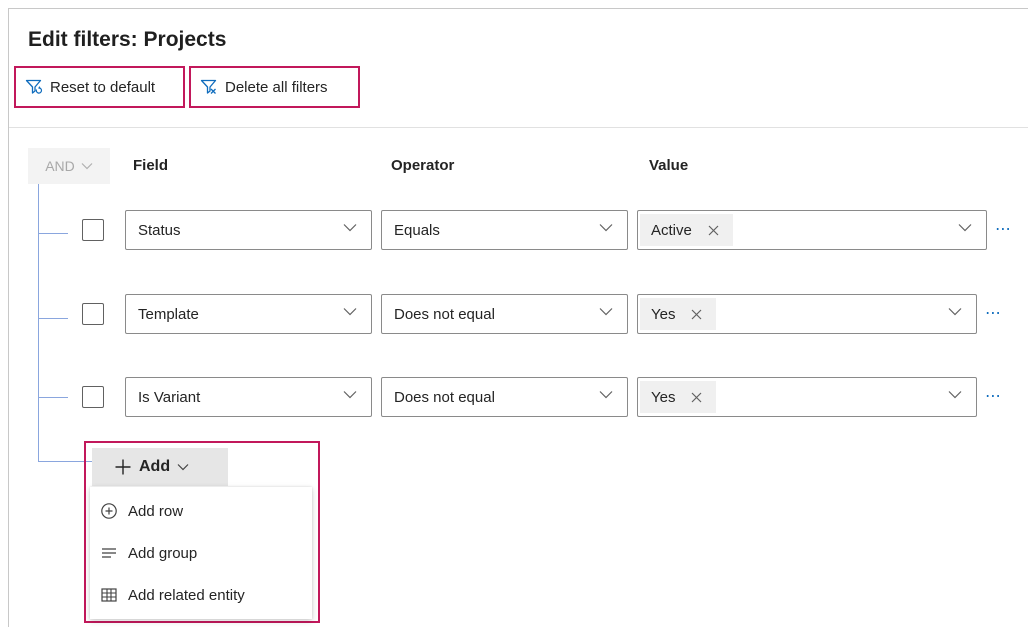 This screenshot has width=1028, height=627. I want to click on delete-all-filters-button: Delete all filters, so click(274, 87).